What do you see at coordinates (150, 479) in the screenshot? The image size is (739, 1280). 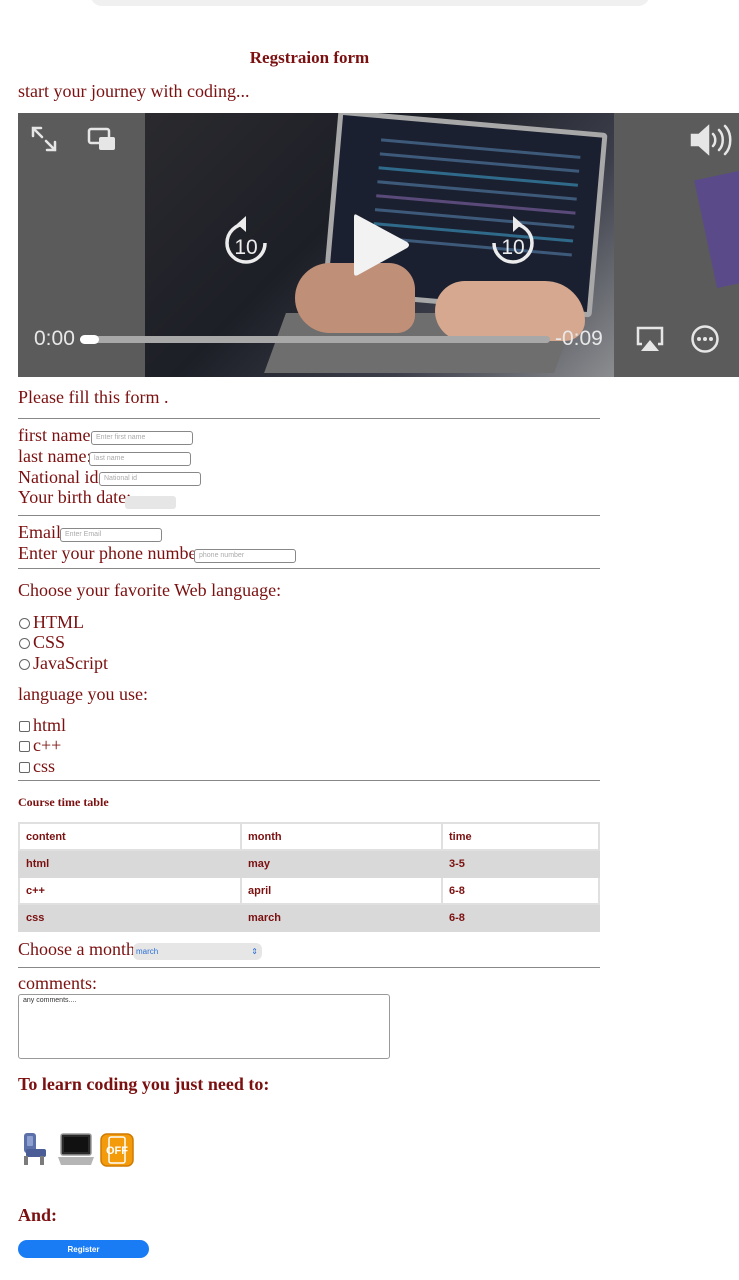 I see `national-id-input: National id` at bounding box center [150, 479].